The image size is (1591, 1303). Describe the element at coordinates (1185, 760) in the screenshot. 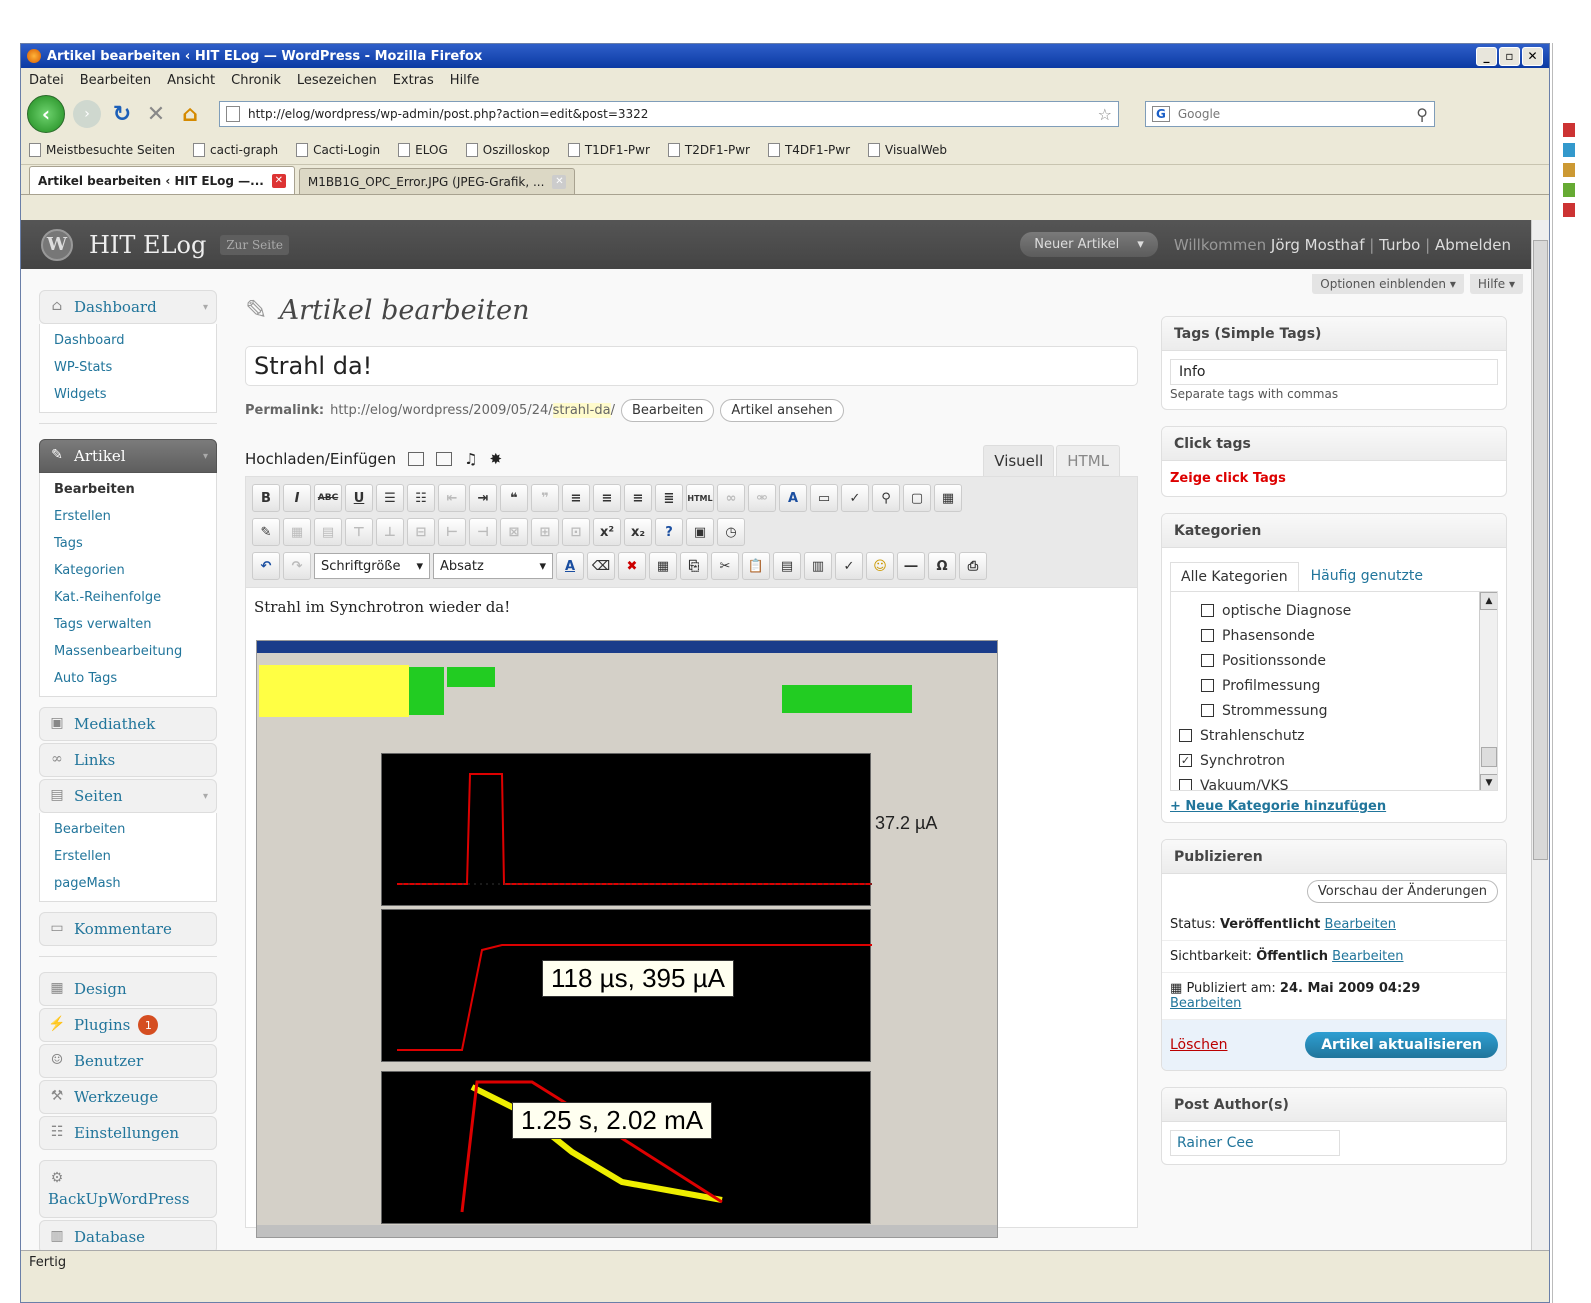

I see `checkbox: ✓` at that location.